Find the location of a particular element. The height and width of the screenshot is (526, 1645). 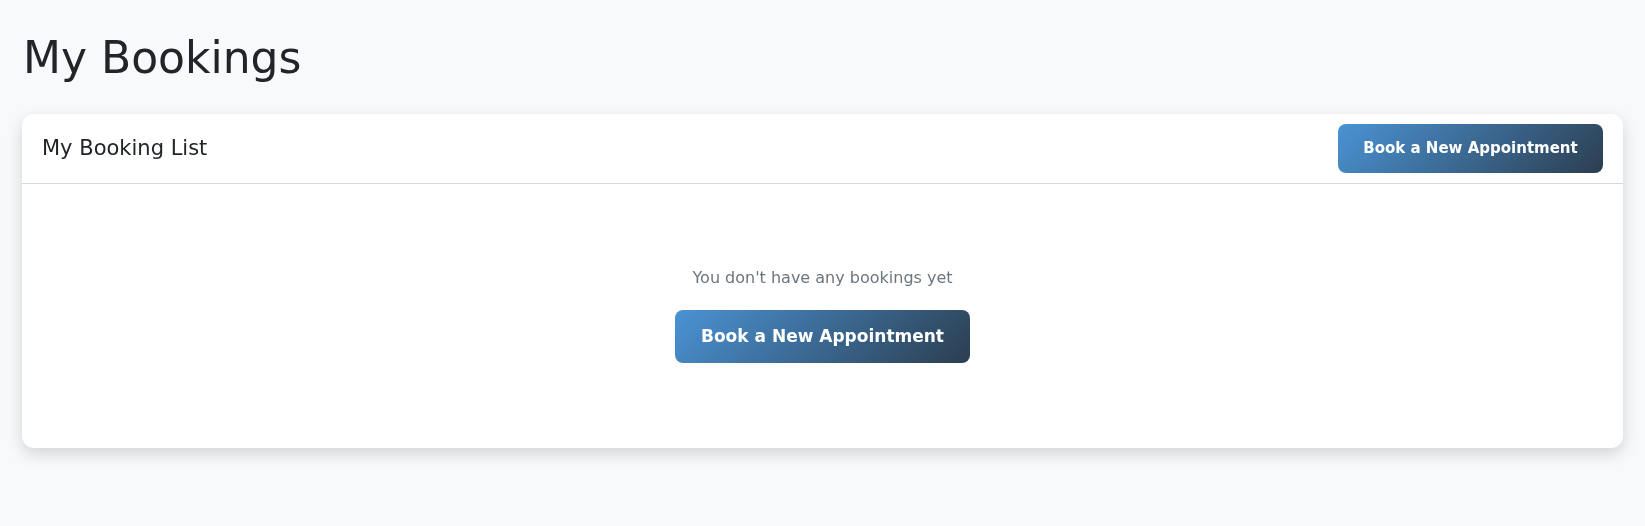

card-title: My Booking List is located at coordinates (125, 148).